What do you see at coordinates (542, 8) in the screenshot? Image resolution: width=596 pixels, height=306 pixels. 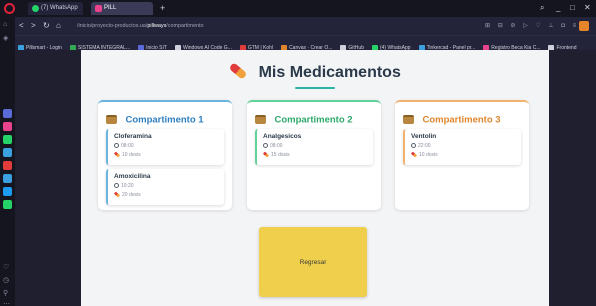 I see `tab-search-icon: ⌕` at bounding box center [542, 8].